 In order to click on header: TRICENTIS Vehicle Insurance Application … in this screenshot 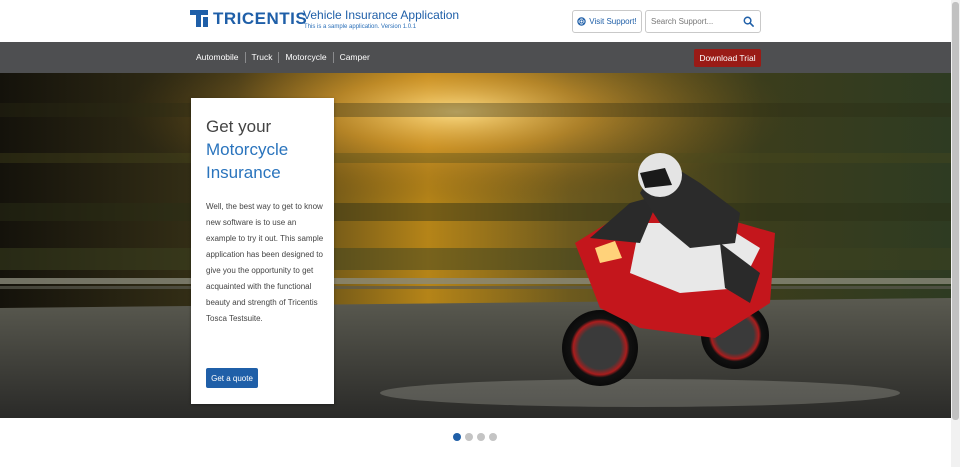, I will do `click(475, 21)`.